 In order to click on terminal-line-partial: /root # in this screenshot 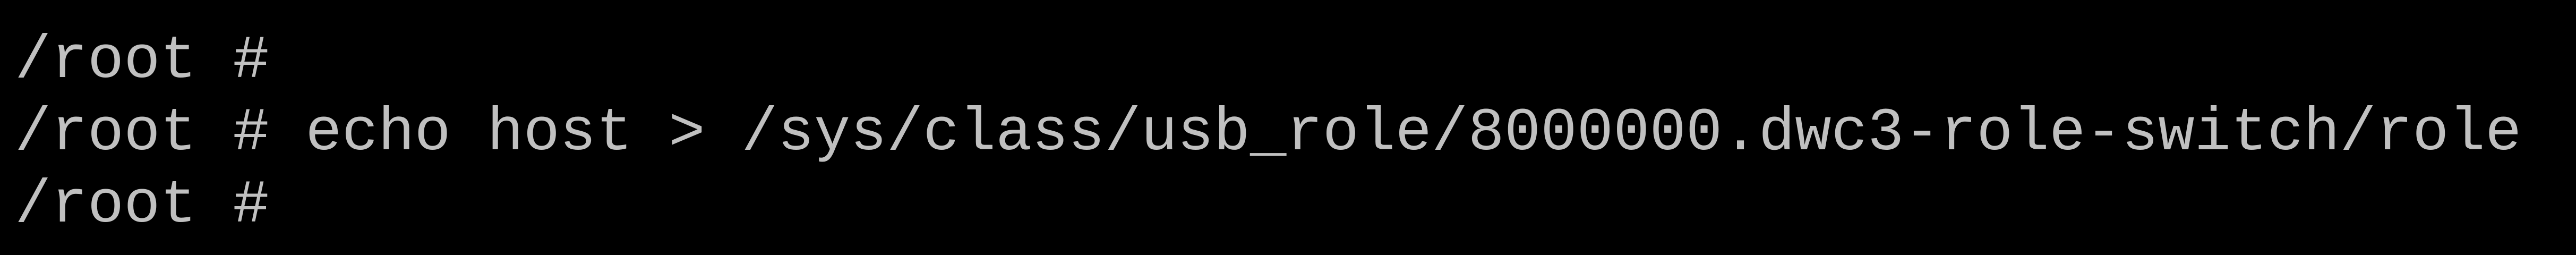, I will do `click(142, 9)`.